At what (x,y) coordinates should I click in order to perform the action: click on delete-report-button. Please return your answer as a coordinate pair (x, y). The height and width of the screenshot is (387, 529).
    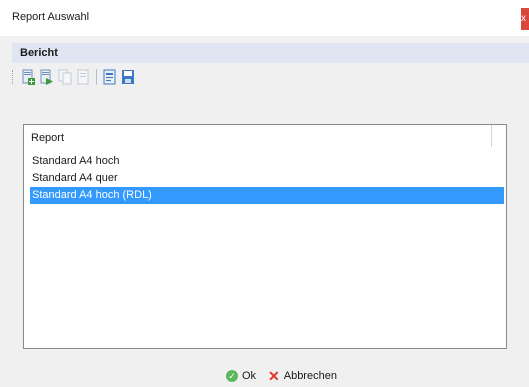
    Looking at the image, I should click on (83, 77).